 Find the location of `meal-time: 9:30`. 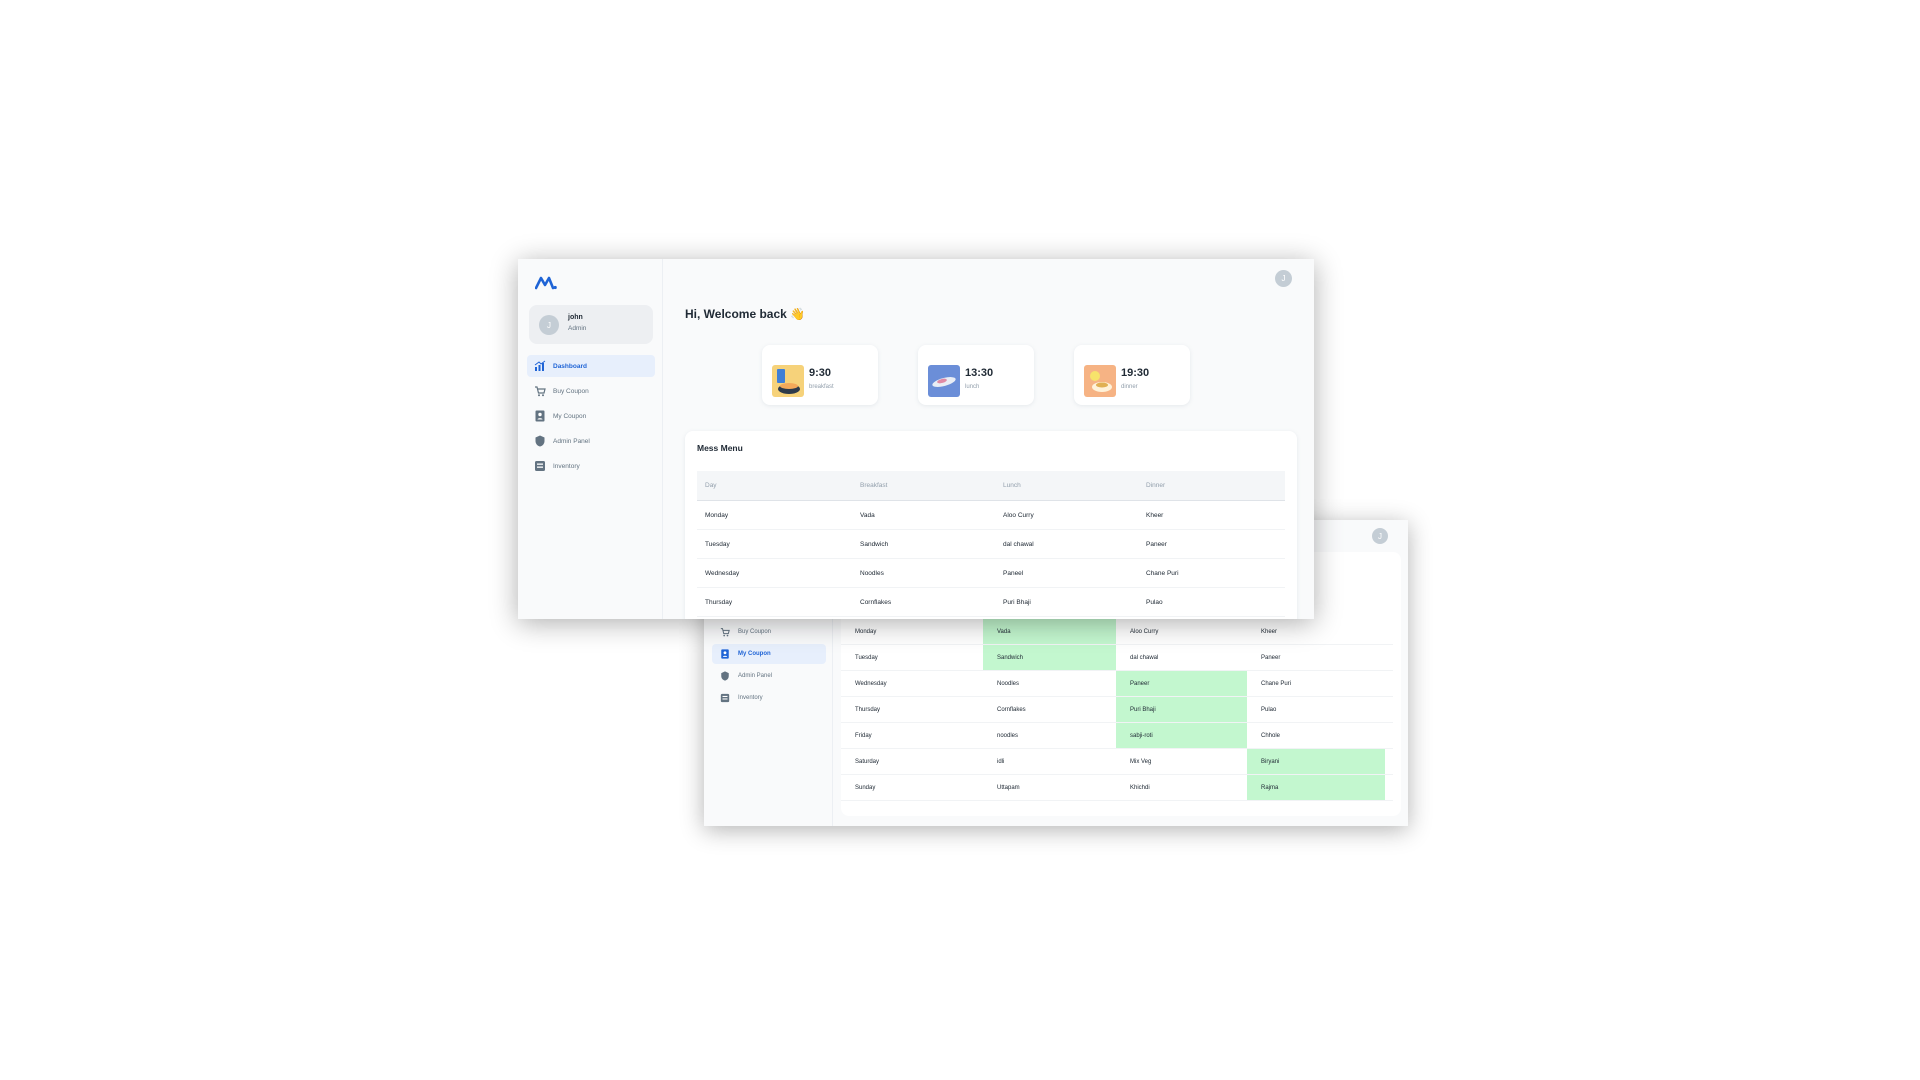

meal-time: 9:30 is located at coordinates (820, 373).